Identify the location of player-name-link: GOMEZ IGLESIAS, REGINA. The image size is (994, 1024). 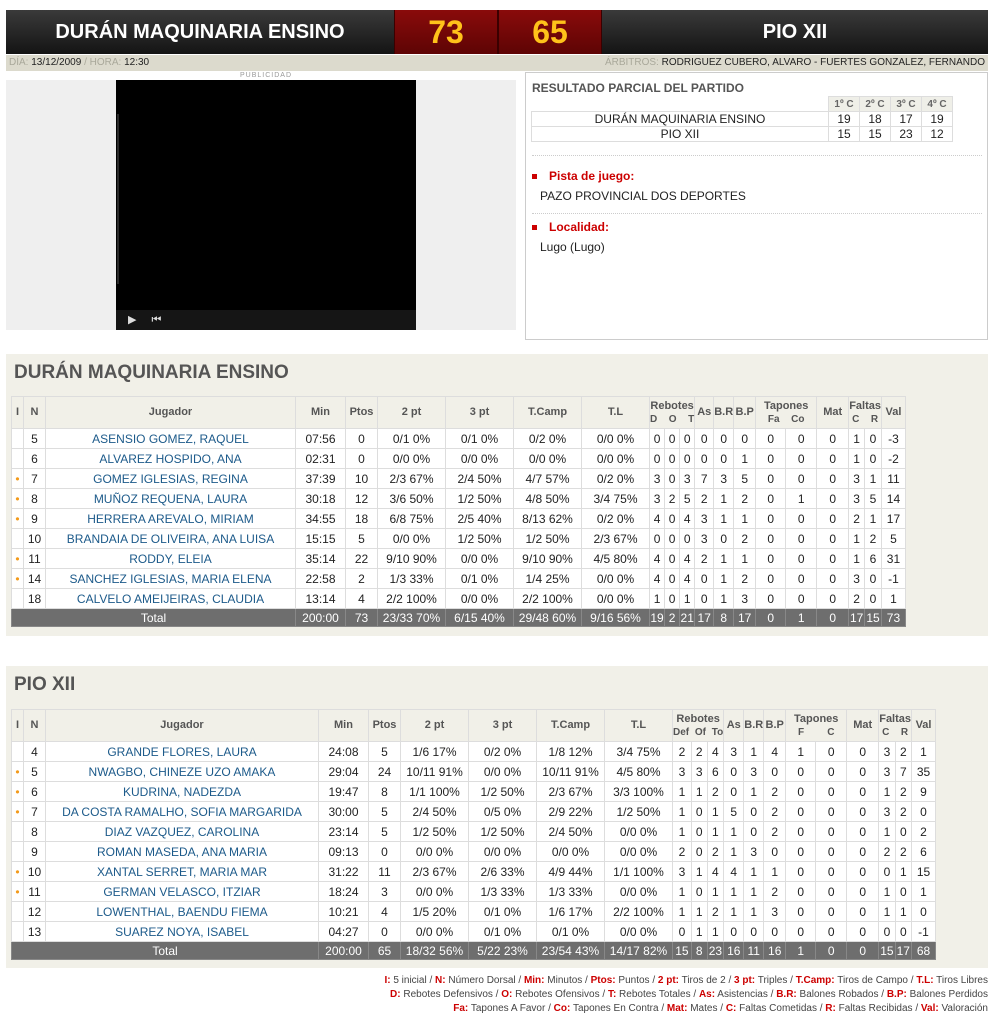
(170, 478).